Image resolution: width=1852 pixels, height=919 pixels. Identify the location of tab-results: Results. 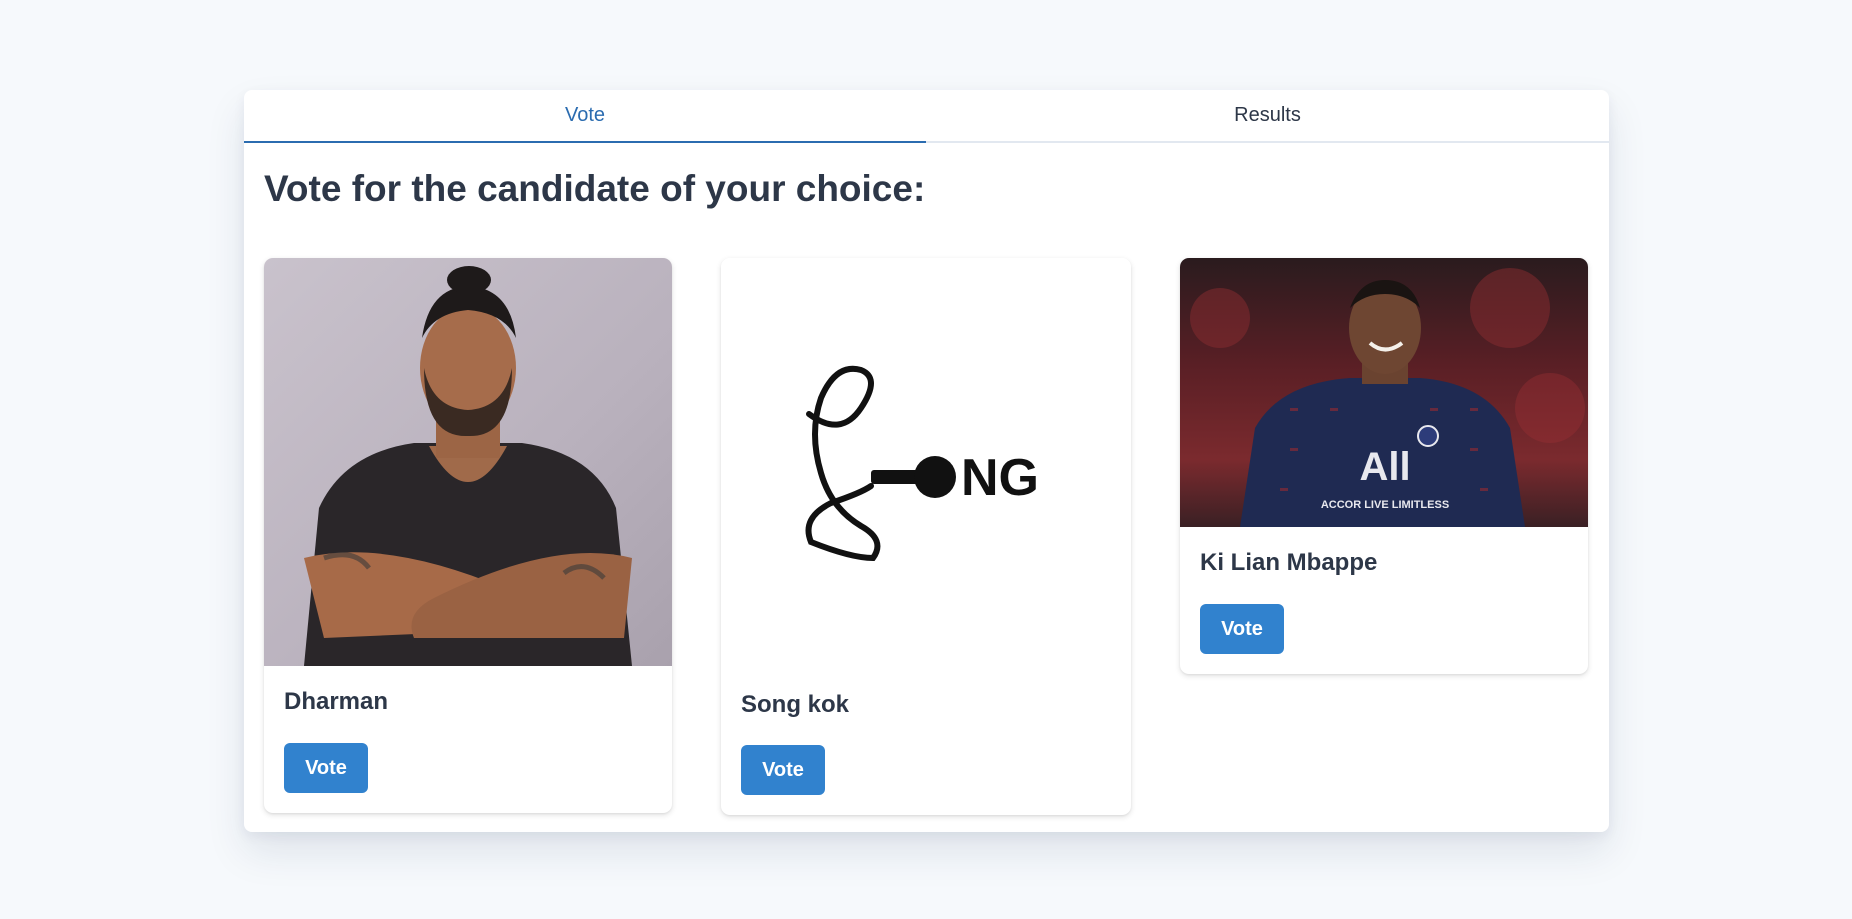
(1267, 115).